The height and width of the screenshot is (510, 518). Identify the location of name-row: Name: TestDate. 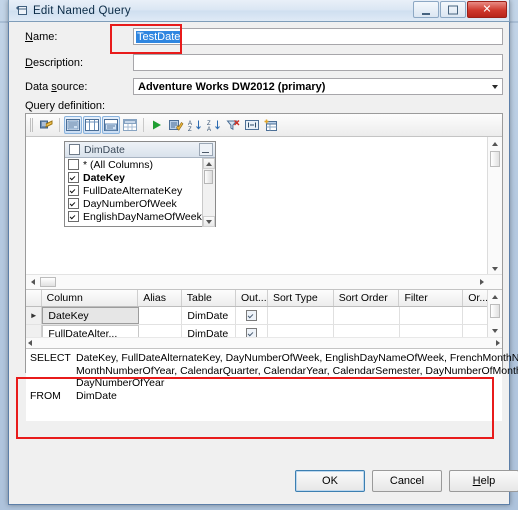
(264, 36).